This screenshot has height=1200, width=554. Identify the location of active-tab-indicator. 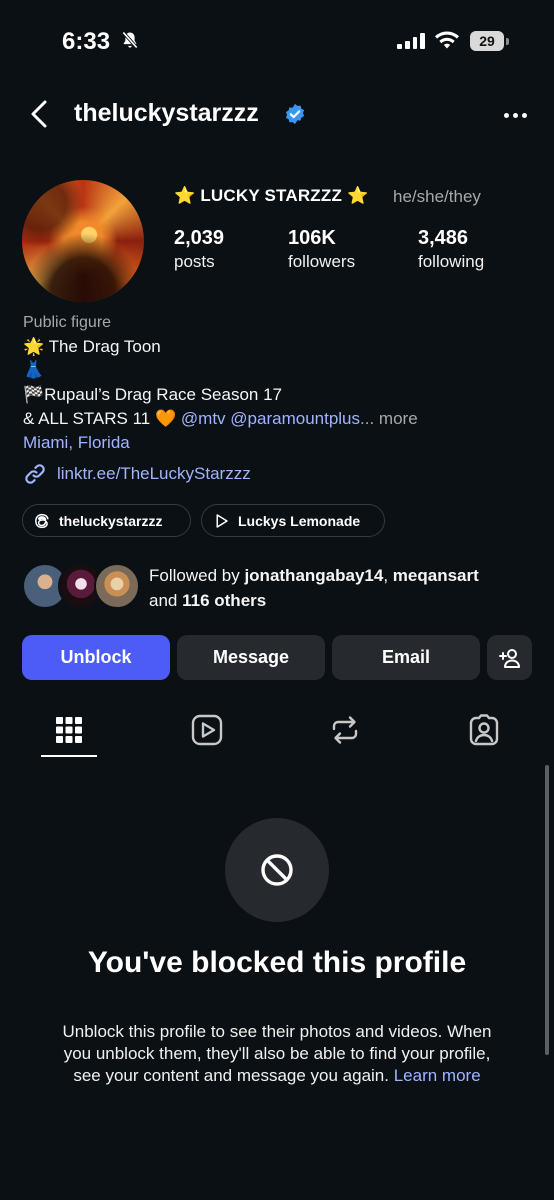
(69, 756).